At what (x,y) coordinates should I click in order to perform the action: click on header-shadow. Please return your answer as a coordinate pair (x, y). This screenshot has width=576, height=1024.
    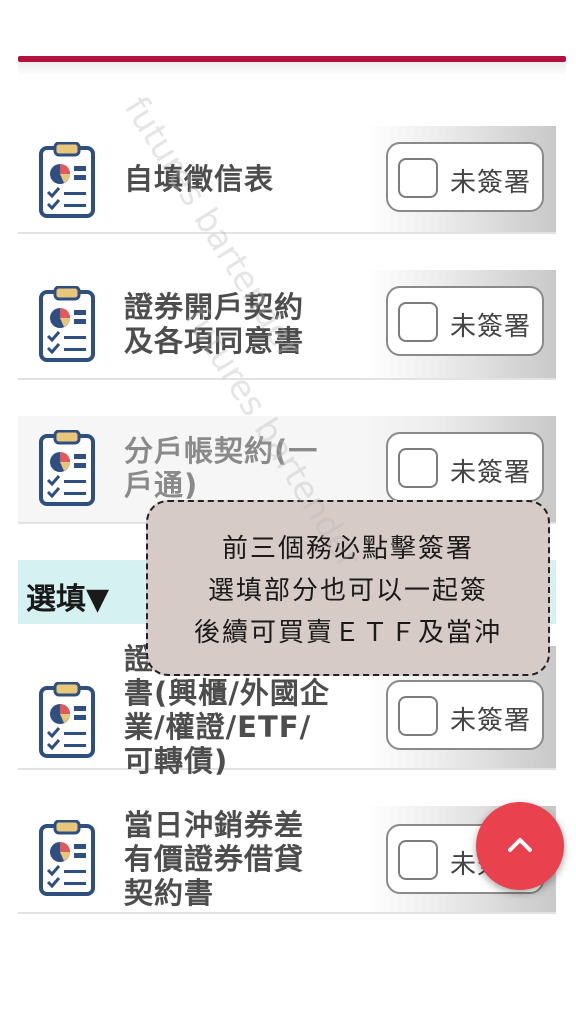
    Looking at the image, I should click on (292, 69).